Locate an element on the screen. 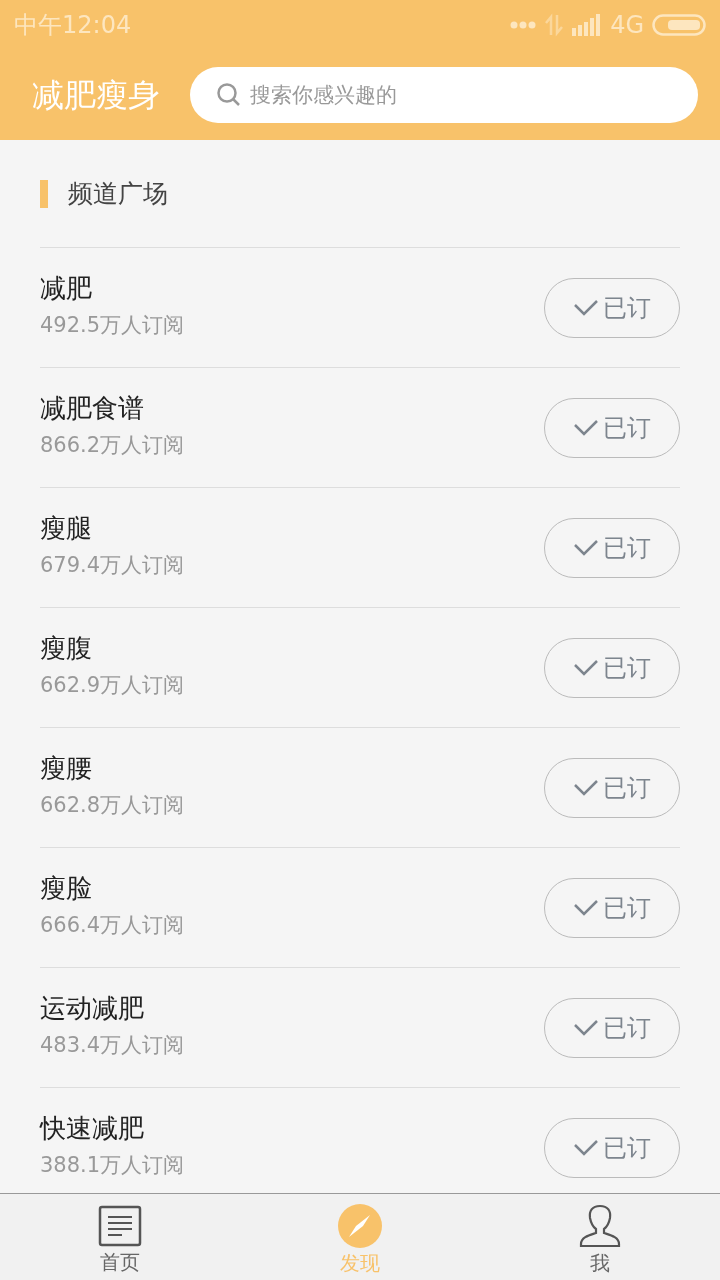 Image resolution: width=720 pixels, height=1280 pixels. subscriber-count: 866.2万人订阅 is located at coordinates (112, 446).